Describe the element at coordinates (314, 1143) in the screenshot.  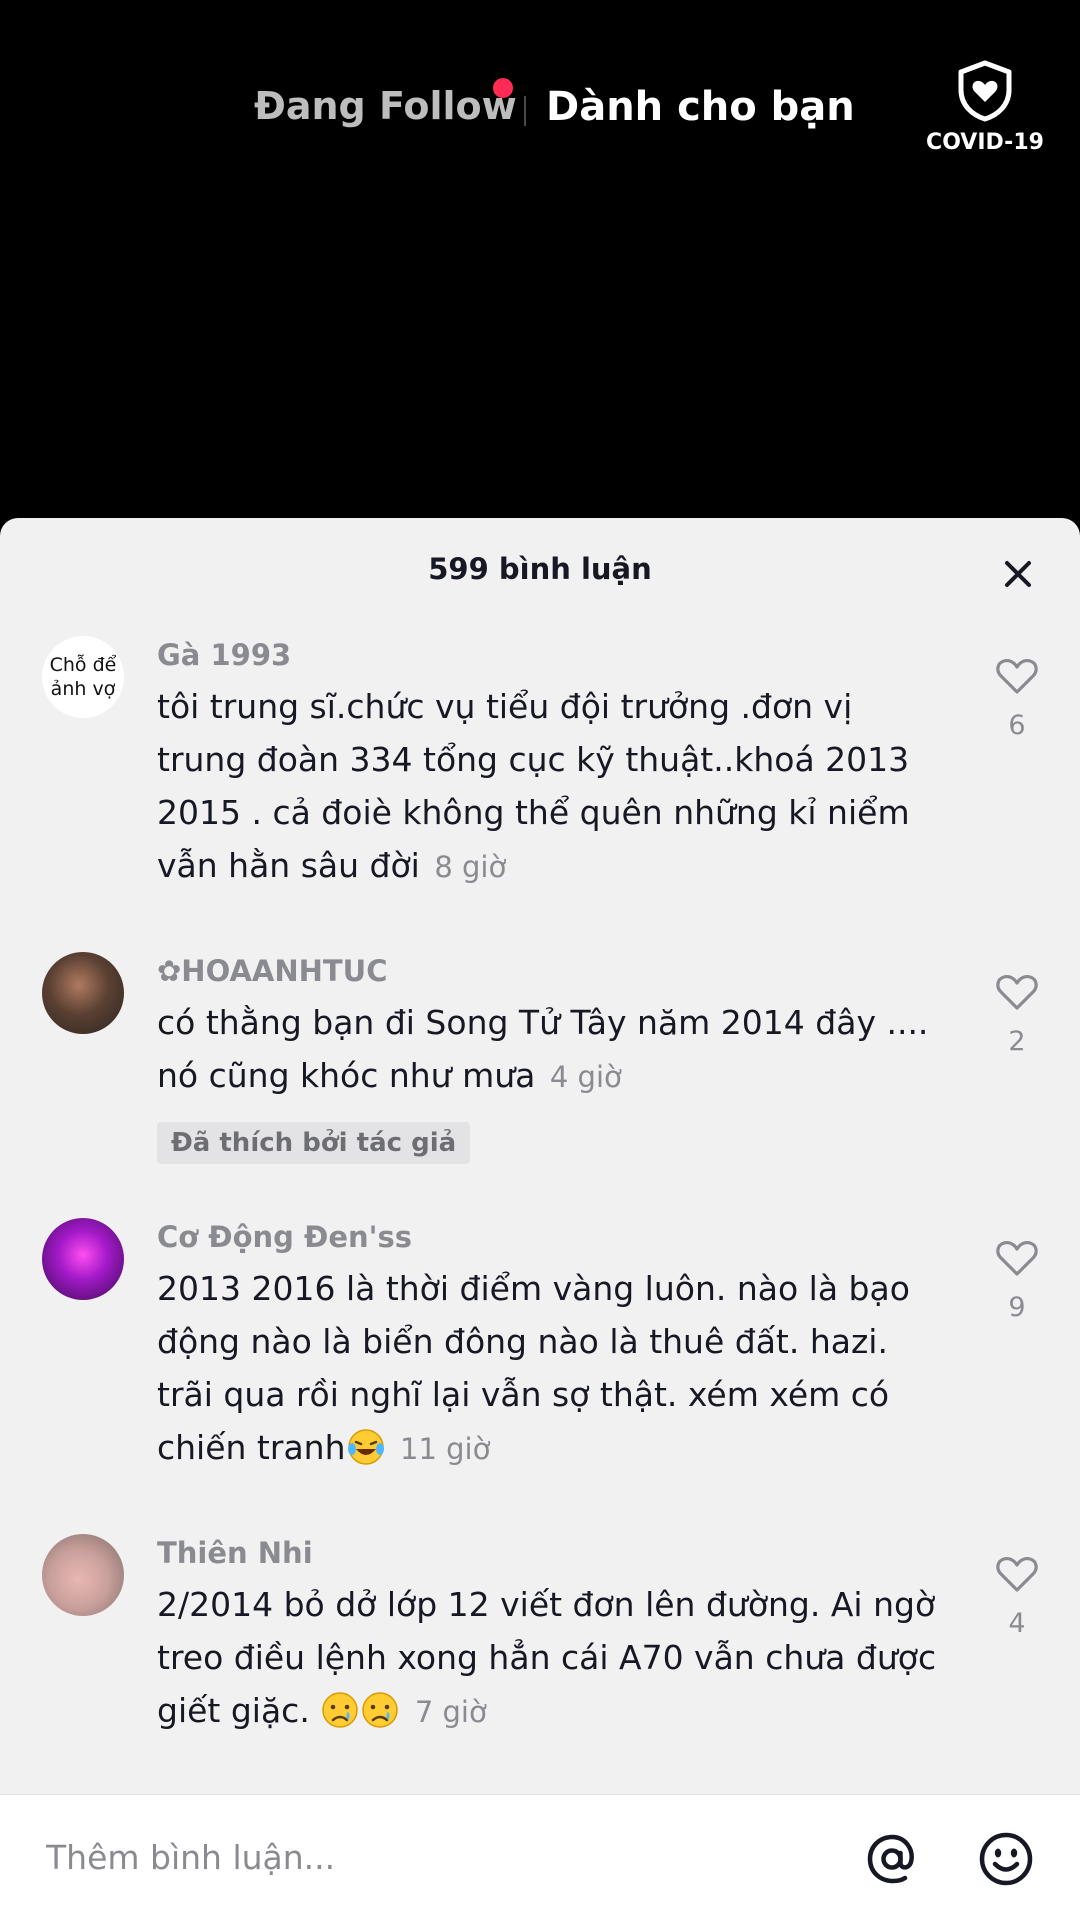
I see `liked-by-author-badge: Đã thích bởi tác giả` at that location.